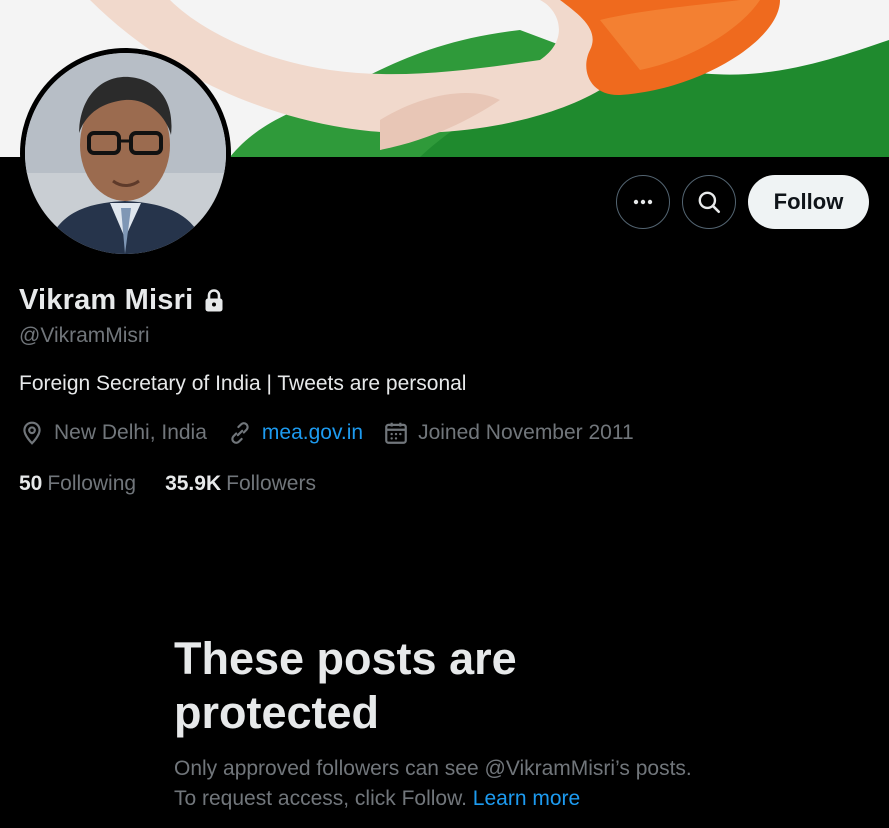 This screenshot has width=889, height=828. Describe the element at coordinates (345, 685) in the screenshot. I see `protected-title: These posts are protected` at that location.